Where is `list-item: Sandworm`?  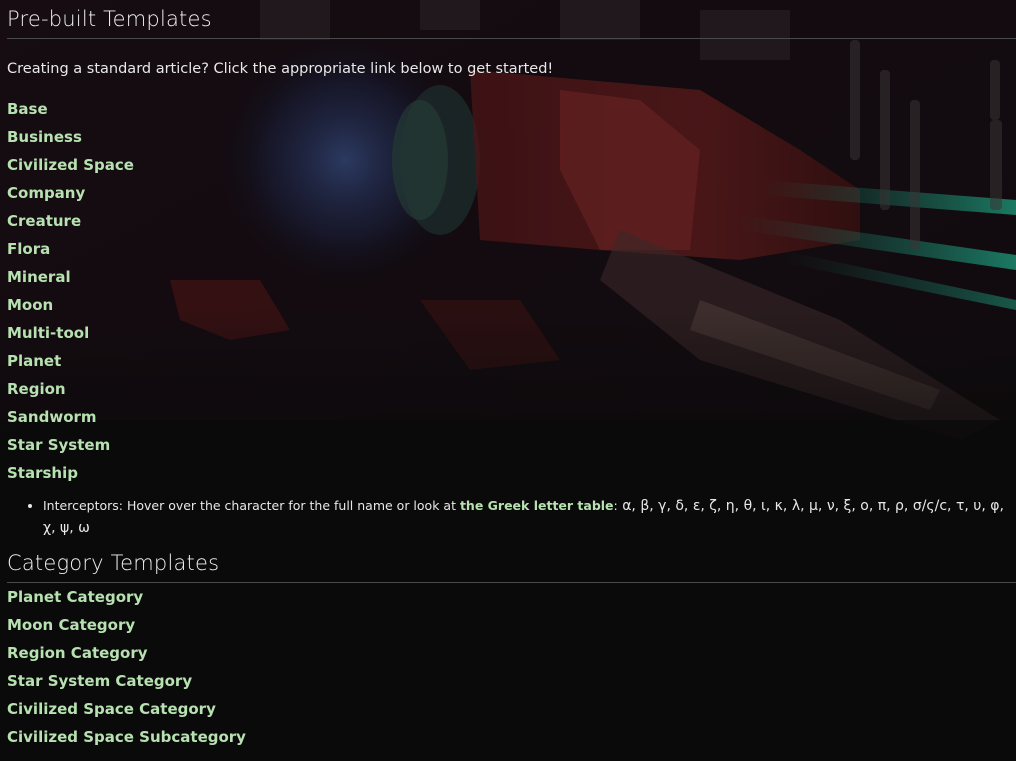
list-item: Sandworm is located at coordinates (511, 417).